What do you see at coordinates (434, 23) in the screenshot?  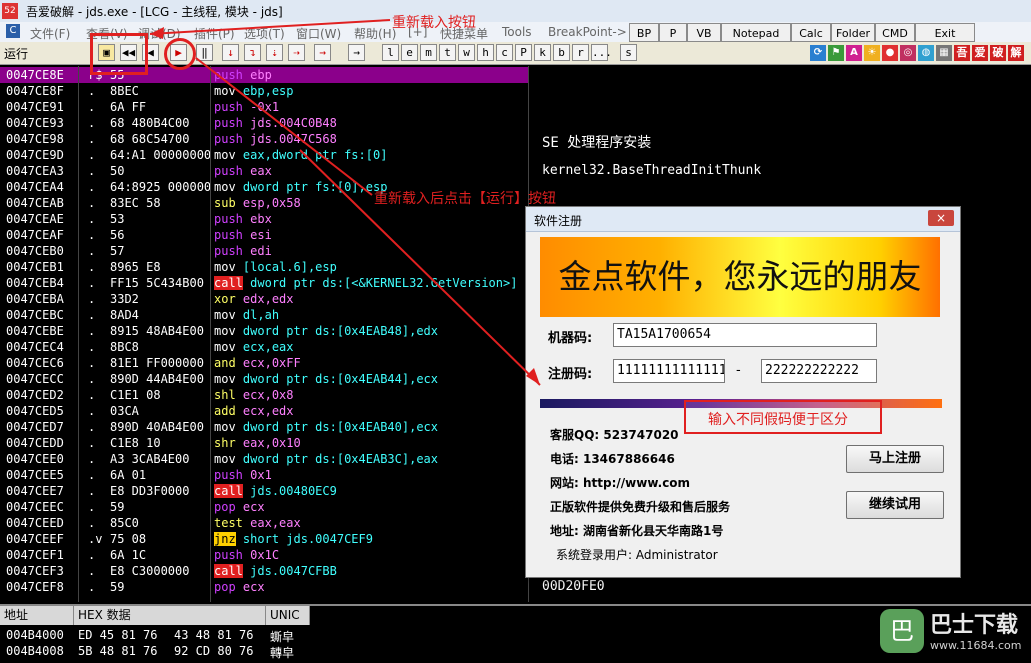 I see `reload-annotation: 重新载入按钮` at bounding box center [434, 23].